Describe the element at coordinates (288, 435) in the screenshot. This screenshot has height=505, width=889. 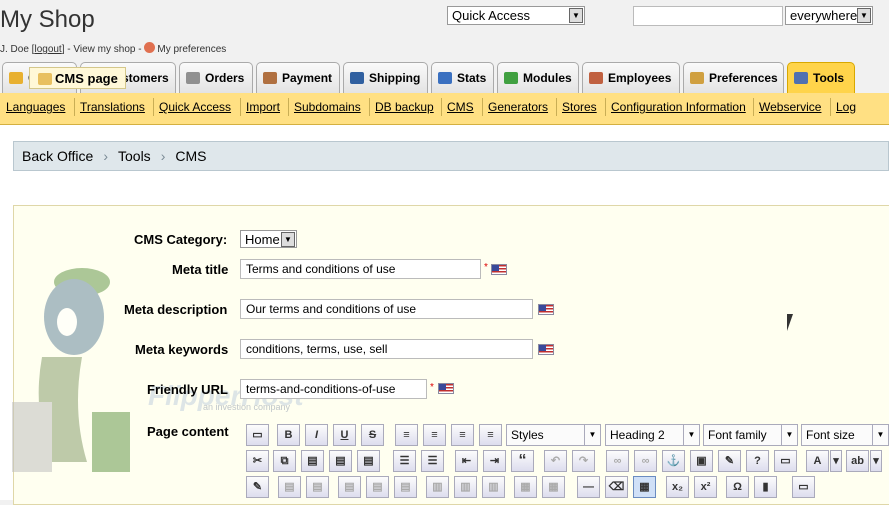
I see `bold-button: B` at that location.